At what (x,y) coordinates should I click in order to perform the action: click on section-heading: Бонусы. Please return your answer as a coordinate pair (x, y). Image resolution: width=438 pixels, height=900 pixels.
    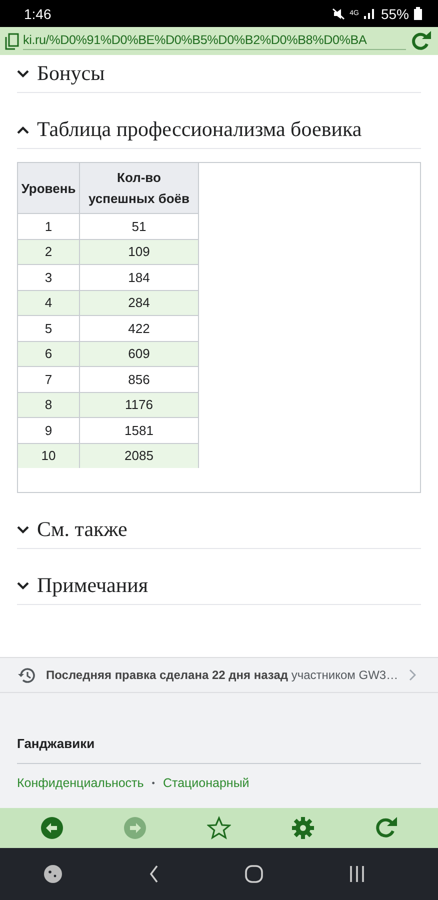
    Looking at the image, I should click on (71, 73).